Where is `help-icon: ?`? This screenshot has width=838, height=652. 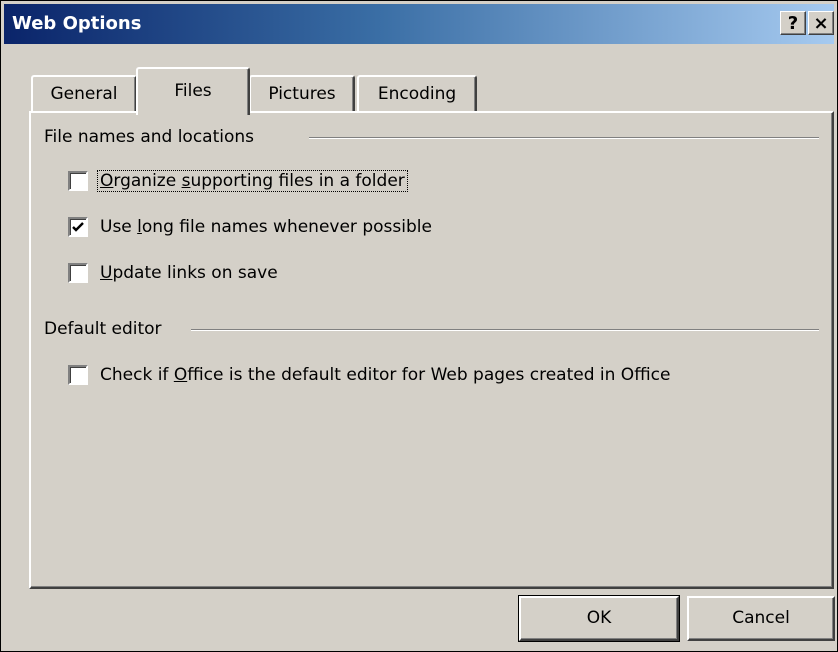
help-icon: ? is located at coordinates (793, 23).